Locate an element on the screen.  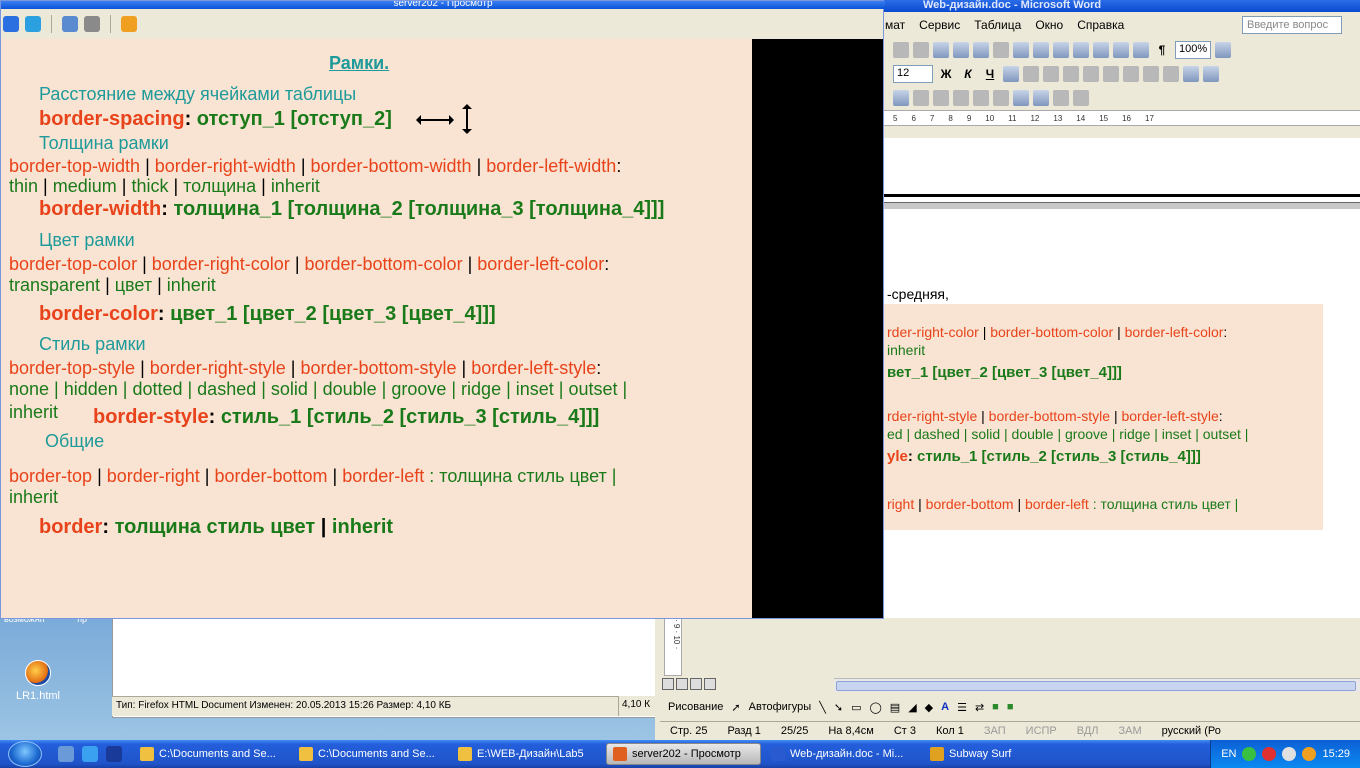
menu-service: Сервис is located at coordinates (939, 25).